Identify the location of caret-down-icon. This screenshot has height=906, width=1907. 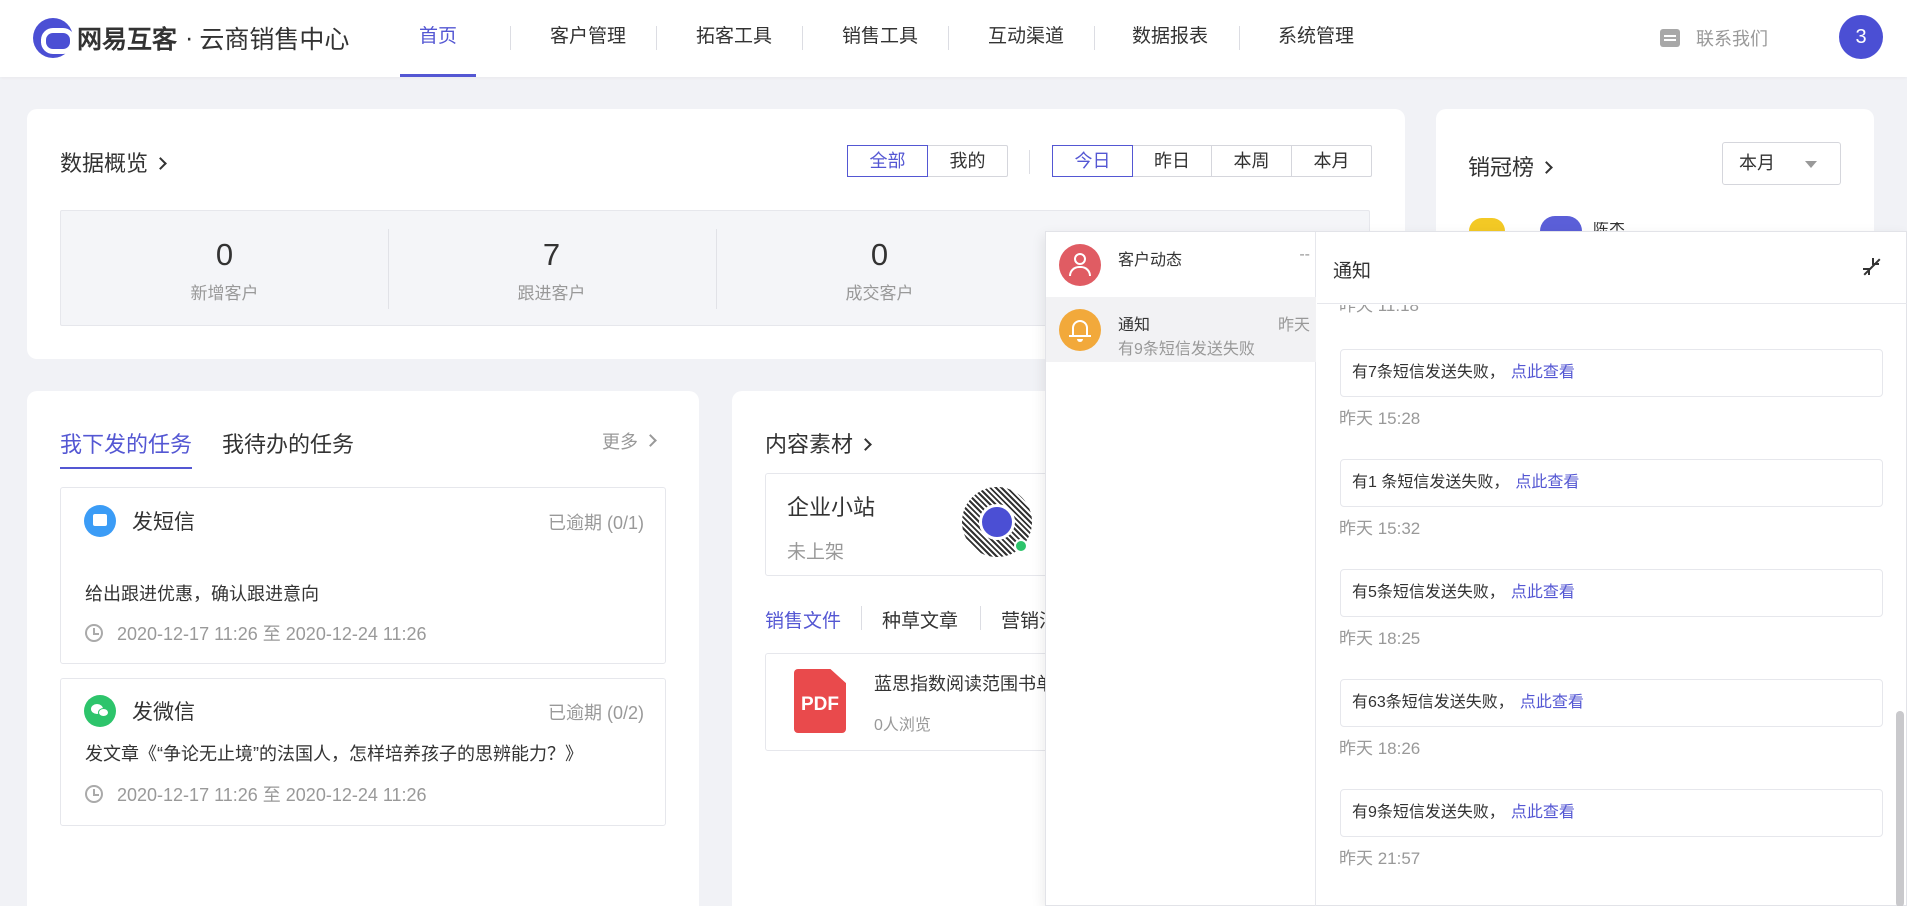
(1811, 164).